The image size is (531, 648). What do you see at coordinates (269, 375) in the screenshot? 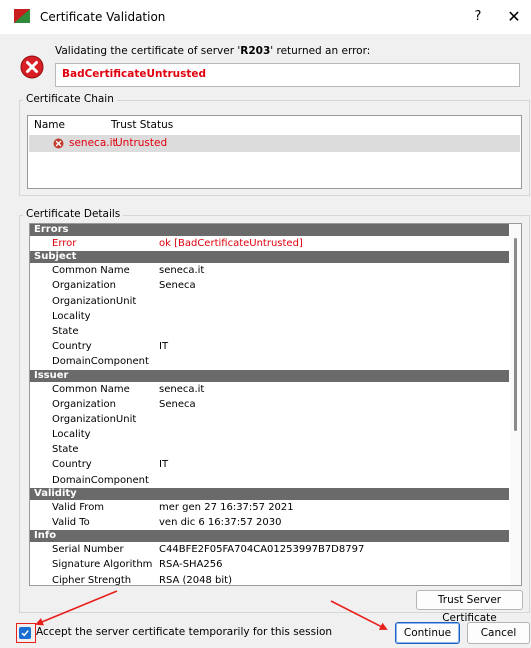
I see `details-section-header: Issuer` at bounding box center [269, 375].